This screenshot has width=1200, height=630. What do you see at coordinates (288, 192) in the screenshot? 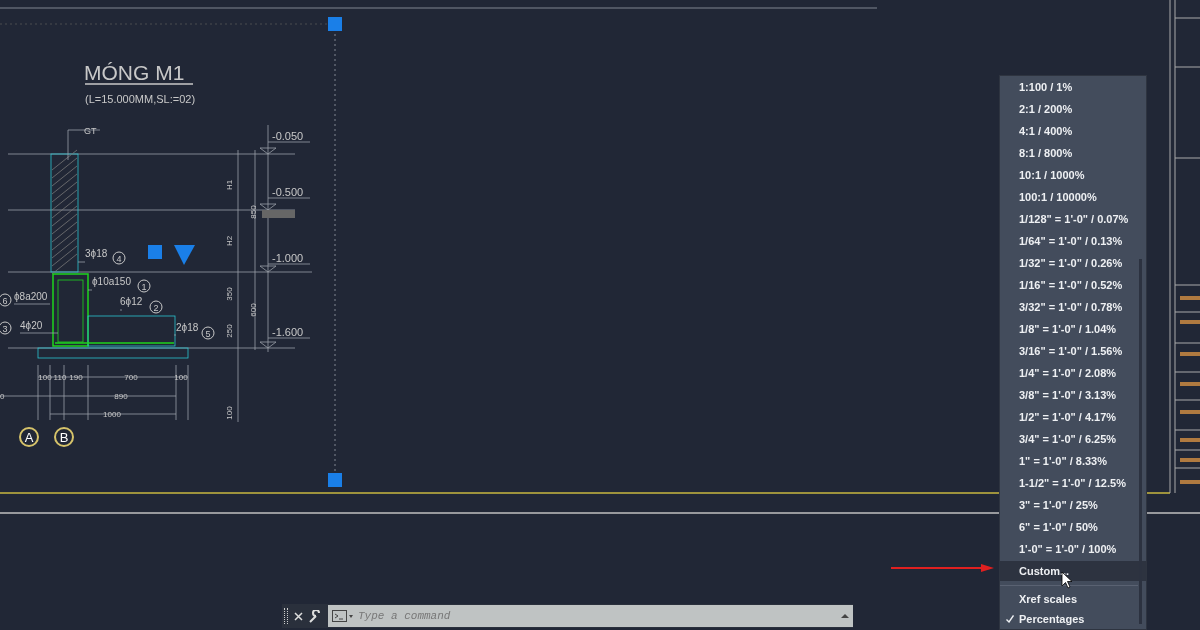
I see `elevation-label: -0.500` at bounding box center [288, 192].